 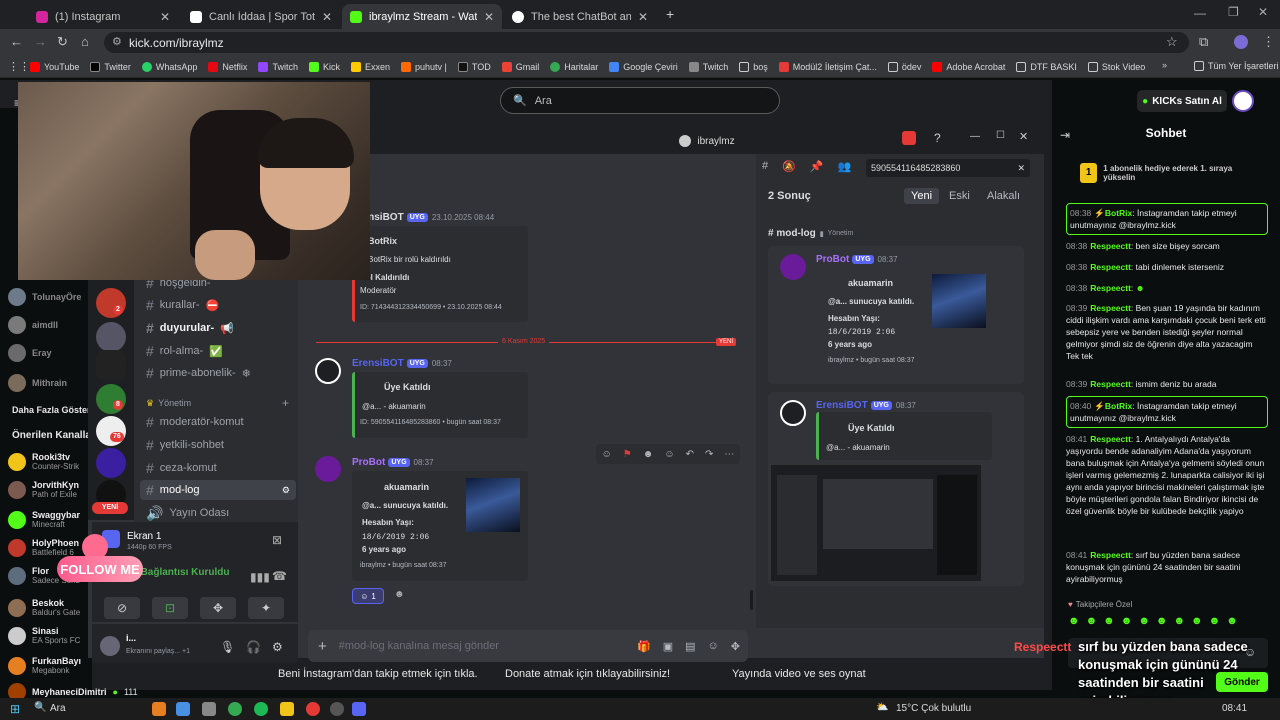 I want to click on channel-mod-log: # mod-log ⚙, so click(x=218, y=490).